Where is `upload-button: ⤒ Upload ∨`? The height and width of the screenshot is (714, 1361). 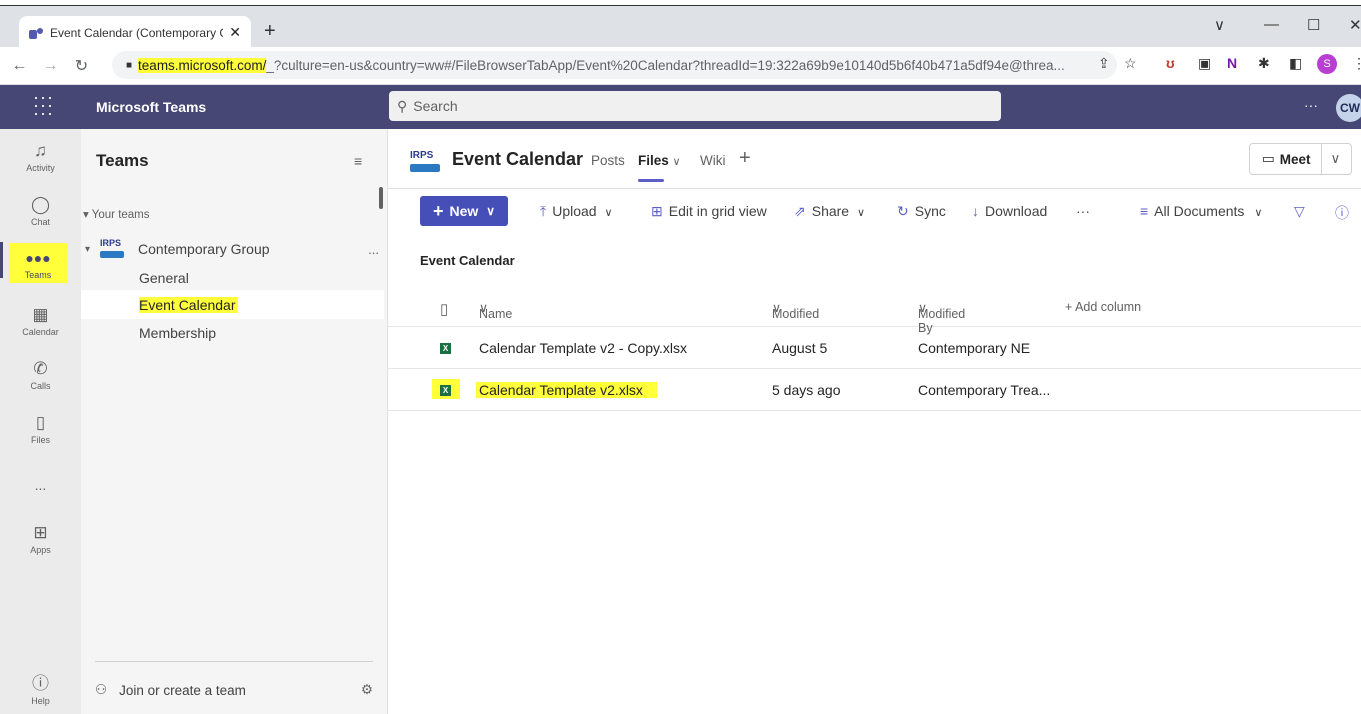
upload-button: ⤒ Upload ∨ is located at coordinates (576, 211).